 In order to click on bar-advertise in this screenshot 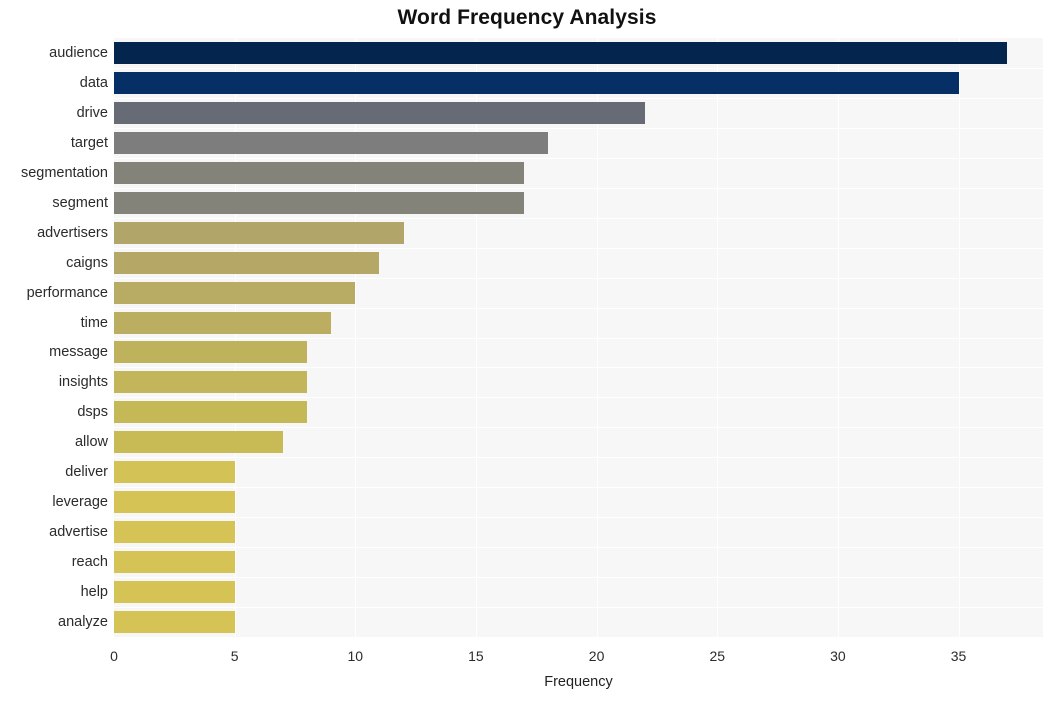, I will do `click(174, 532)`.